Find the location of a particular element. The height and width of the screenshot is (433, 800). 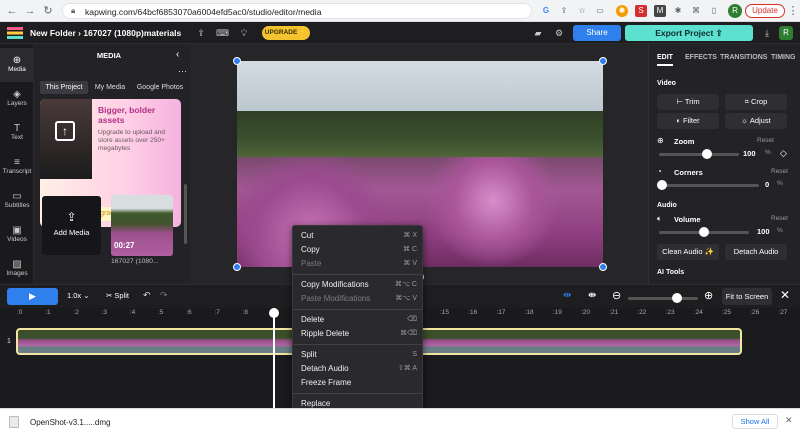

tab-effects: EFFECTS is located at coordinates (701, 57).